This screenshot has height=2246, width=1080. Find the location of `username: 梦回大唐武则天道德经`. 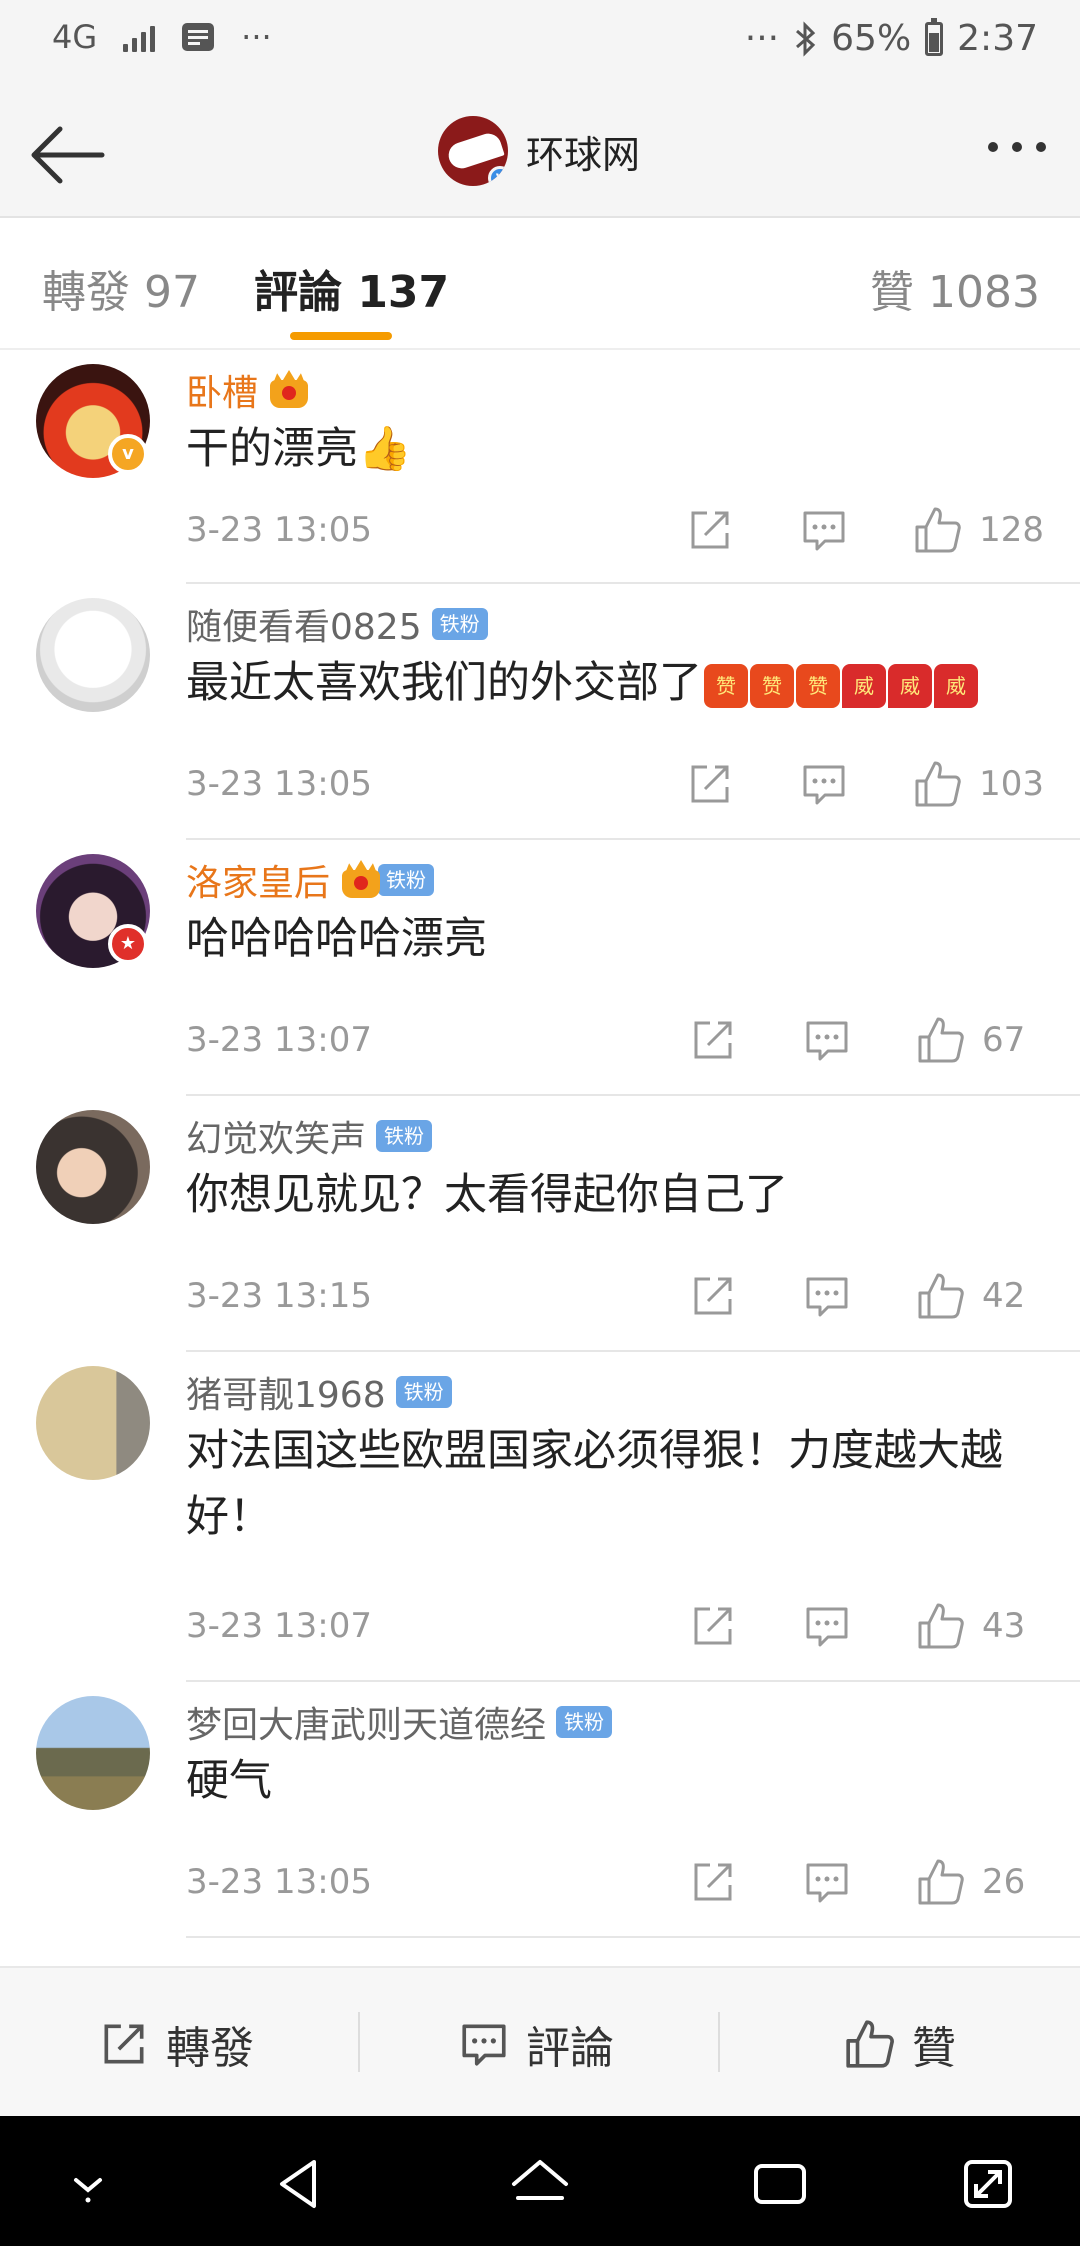

username: 梦回大唐武则天道德经 is located at coordinates (366, 1725).